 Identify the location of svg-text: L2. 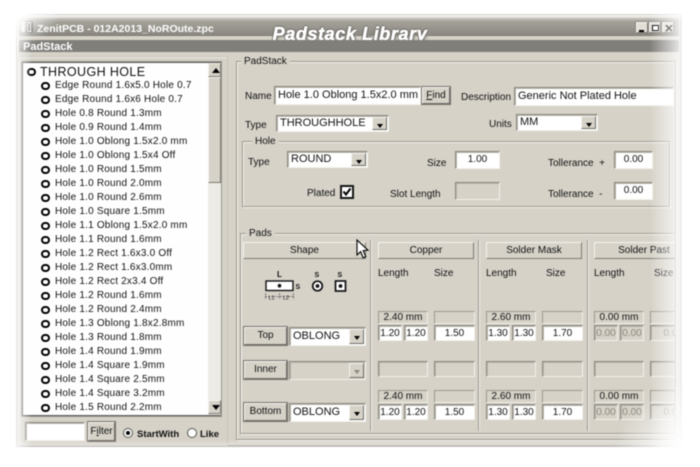
(286, 299).